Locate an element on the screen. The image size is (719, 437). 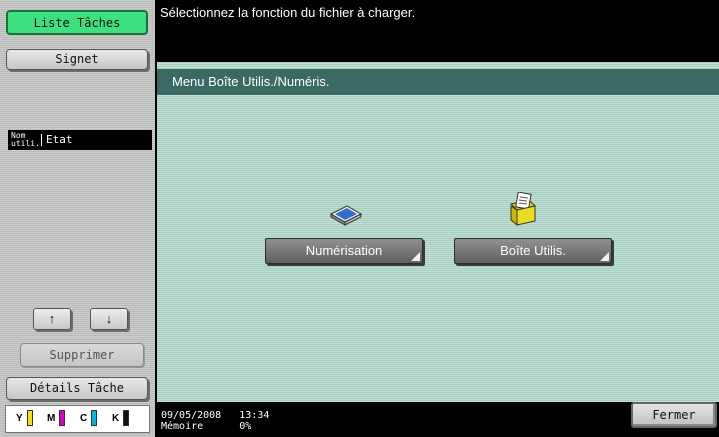
scroll-up-button: ↑ is located at coordinates (52, 319).